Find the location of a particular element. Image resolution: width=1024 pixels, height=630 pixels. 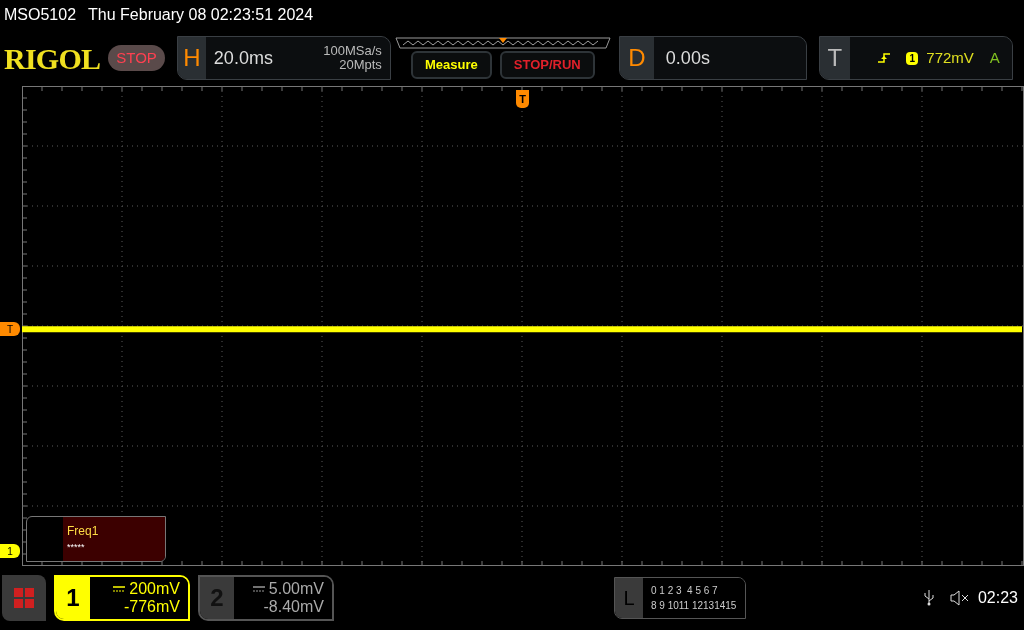

model-name: MSO5102 is located at coordinates (40, 15).